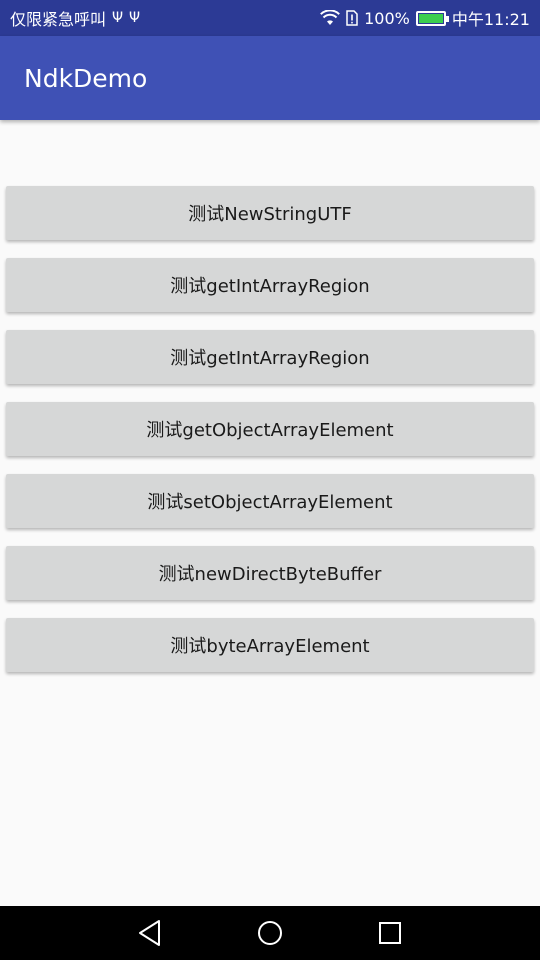 The height and width of the screenshot is (960, 540). Describe the element at coordinates (270, 213) in the screenshot. I see `new-string-utf-button: 测试NewStringUTF` at that location.